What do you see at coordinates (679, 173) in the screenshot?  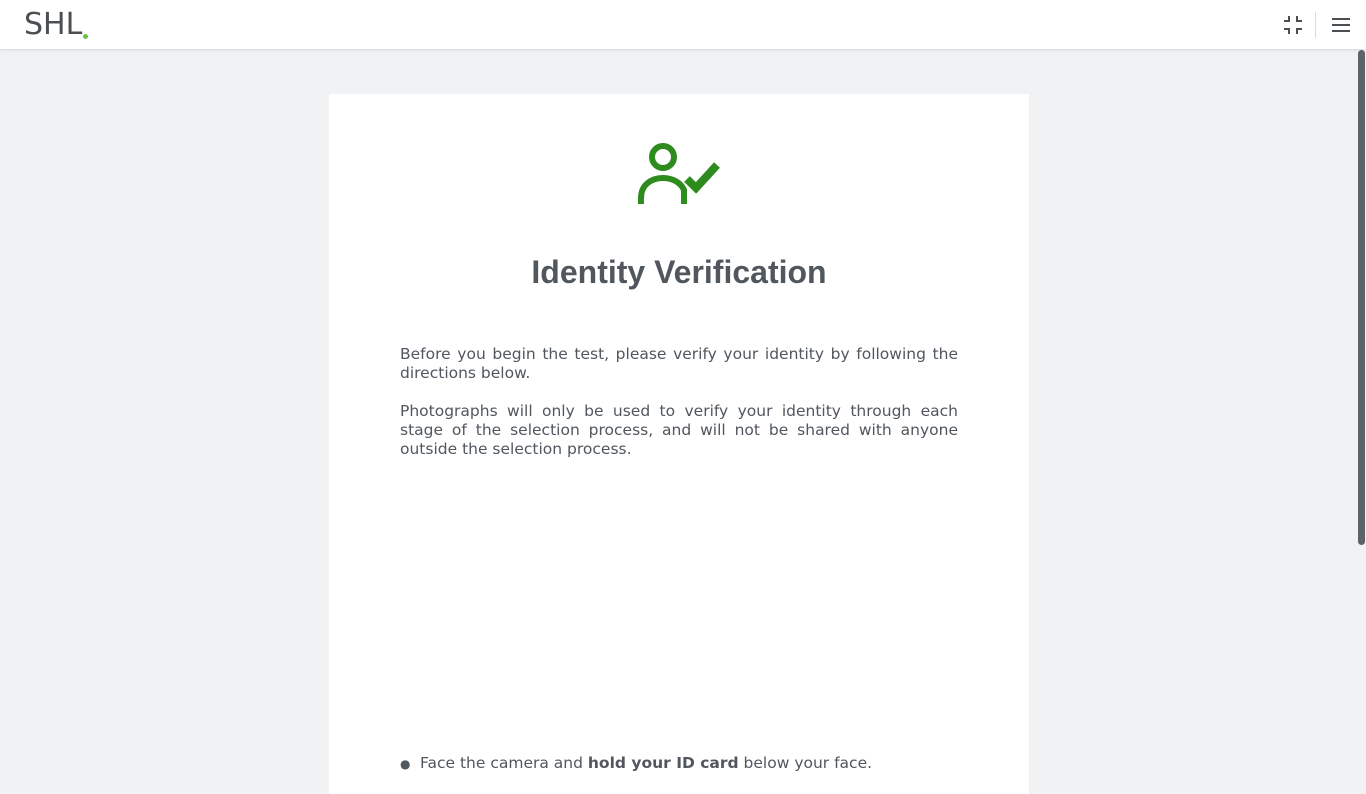 I see `user-check-icon` at bounding box center [679, 173].